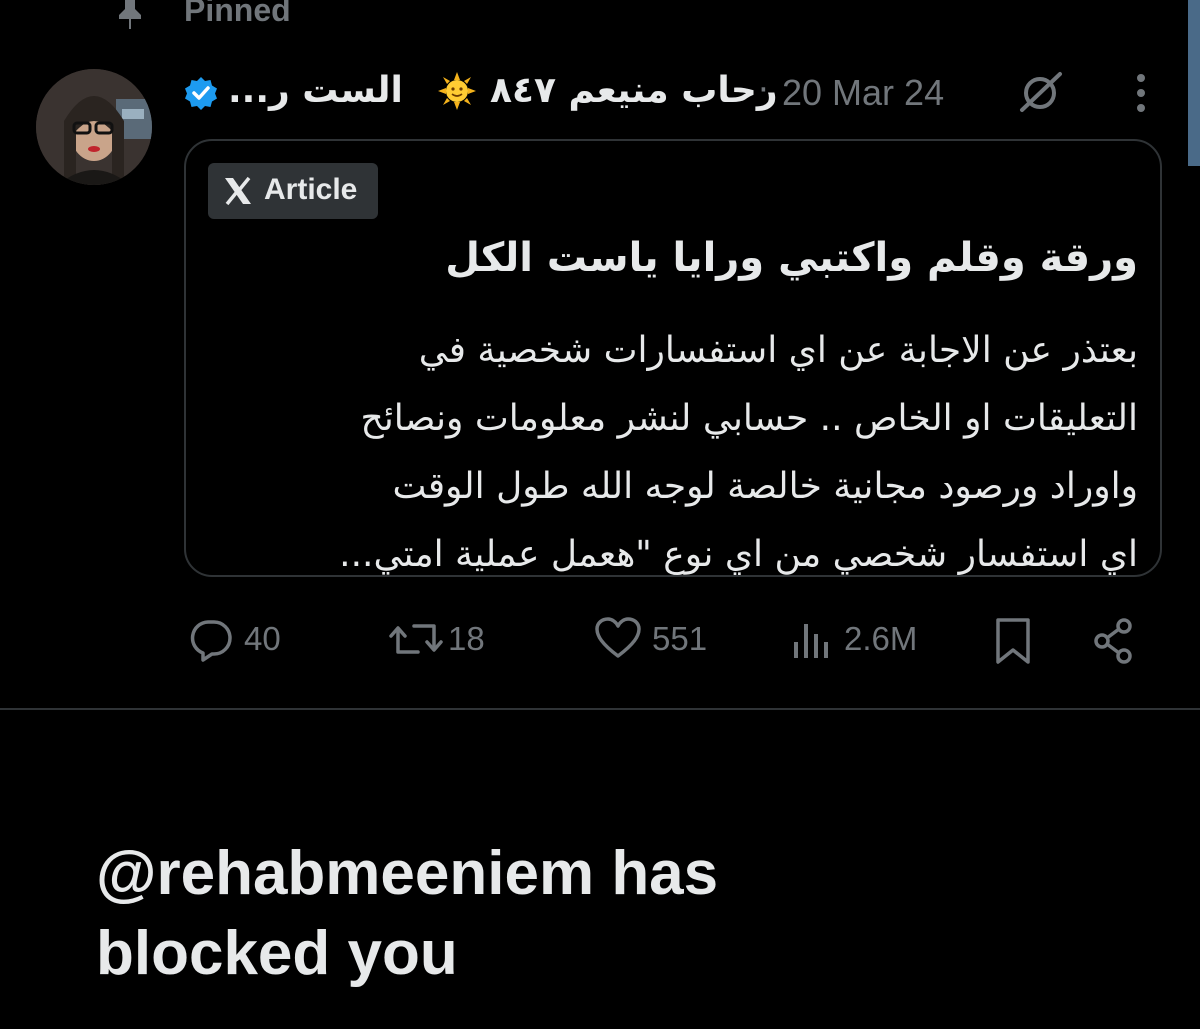 The image size is (1200, 1029). I want to click on views-button: 2.6M, so click(862, 640).